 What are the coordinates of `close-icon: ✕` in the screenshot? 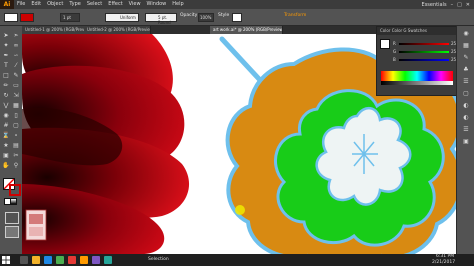 It's located at (468, 5).